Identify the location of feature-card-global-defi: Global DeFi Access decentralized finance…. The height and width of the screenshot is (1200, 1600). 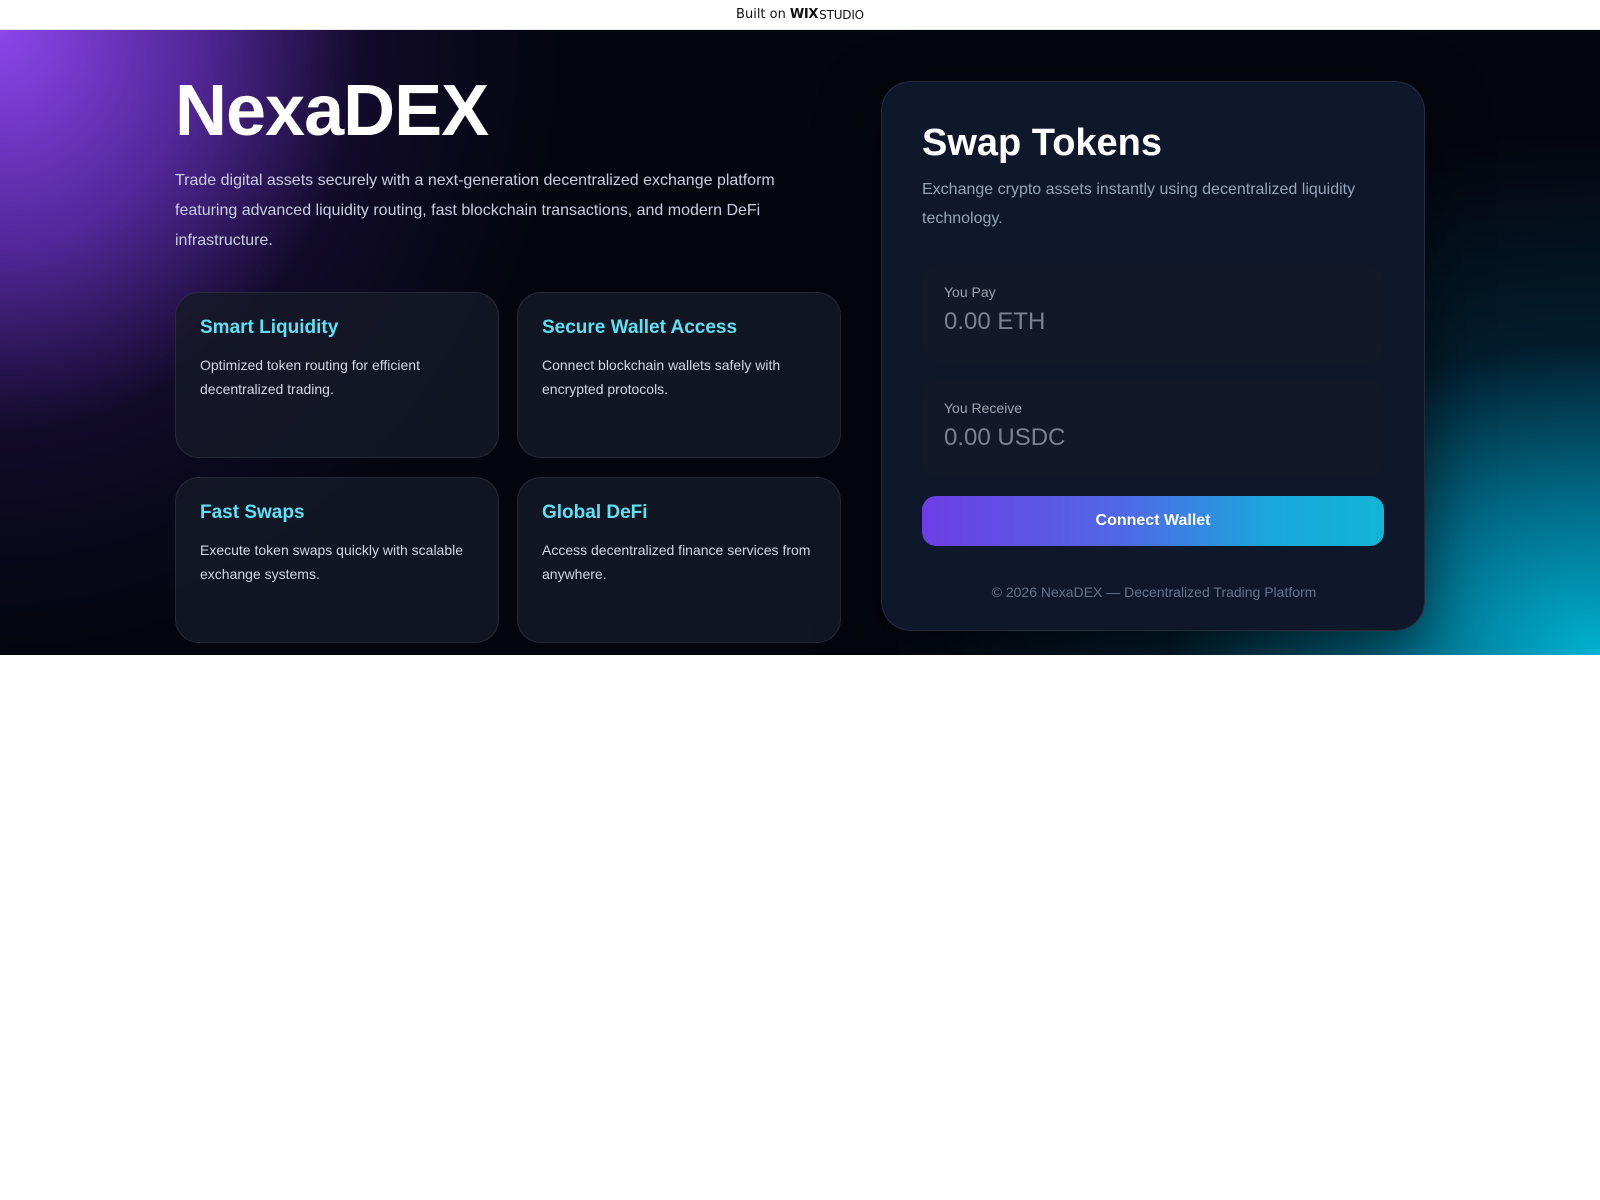
(679, 560).